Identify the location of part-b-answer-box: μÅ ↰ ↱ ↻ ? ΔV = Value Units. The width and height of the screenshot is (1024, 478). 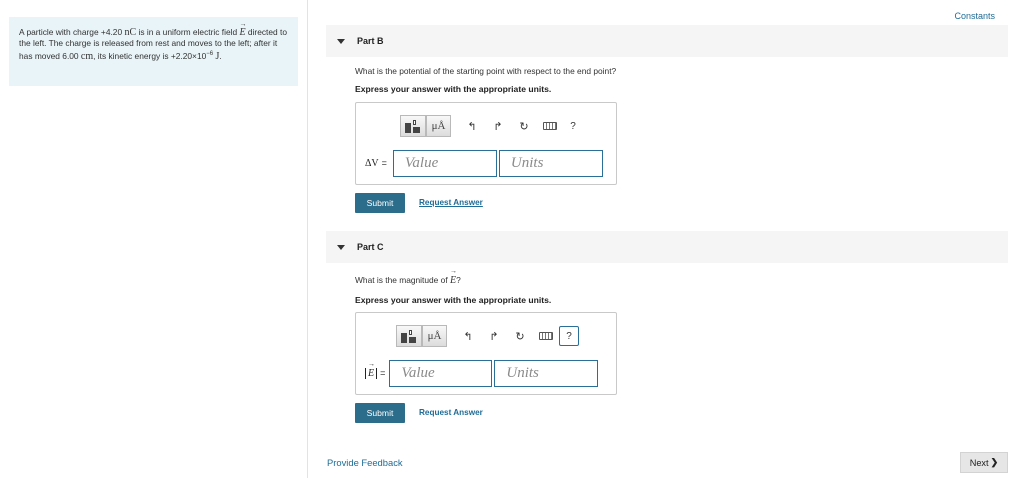
(486, 143).